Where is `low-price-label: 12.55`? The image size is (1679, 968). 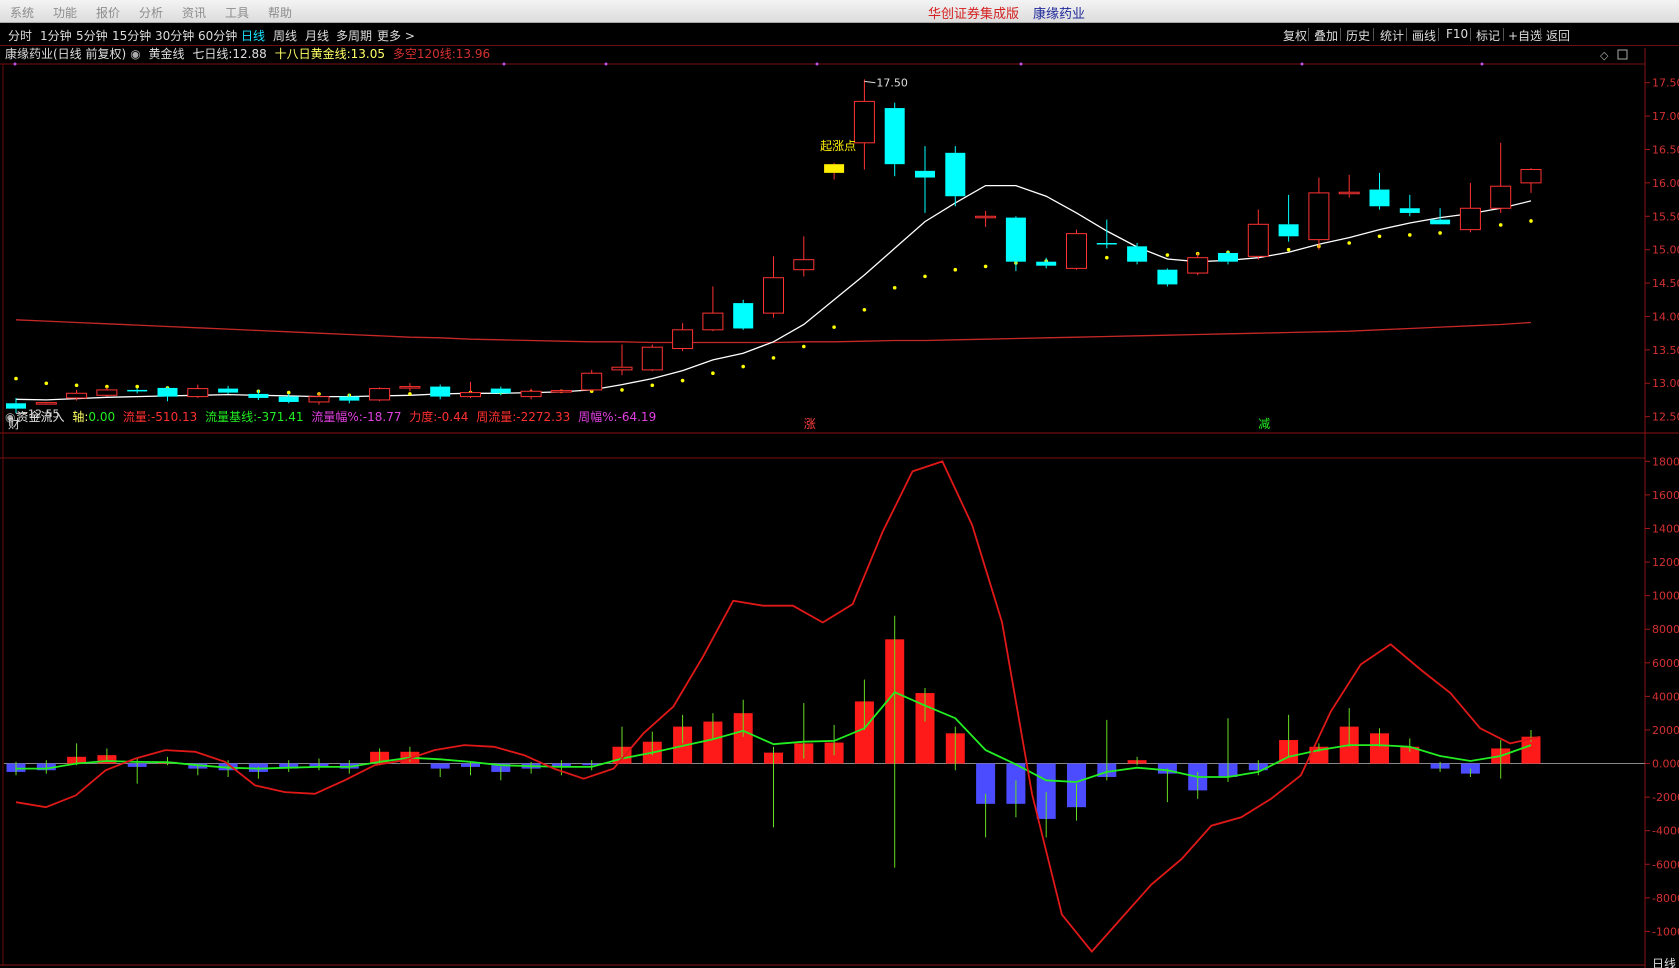 low-price-label: 12.55 is located at coordinates (44, 413).